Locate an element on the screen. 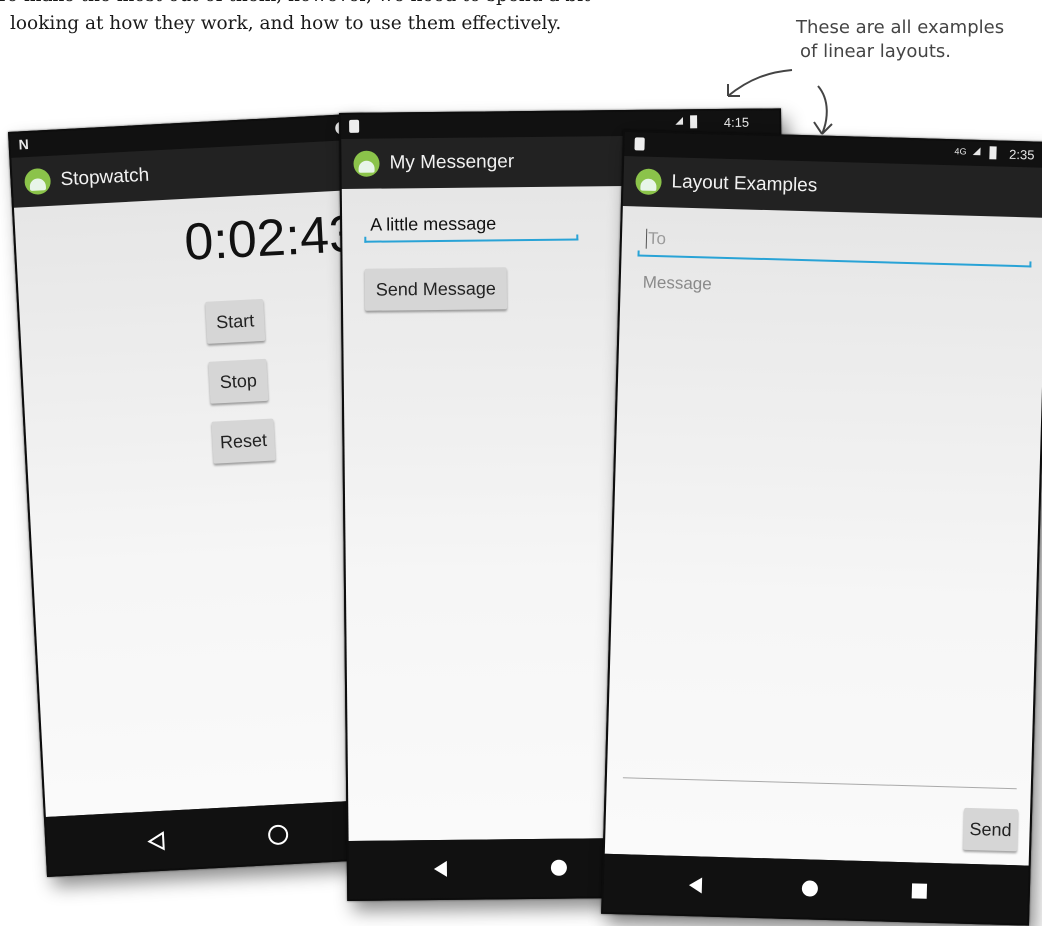  network-type: 4G is located at coordinates (960, 151).